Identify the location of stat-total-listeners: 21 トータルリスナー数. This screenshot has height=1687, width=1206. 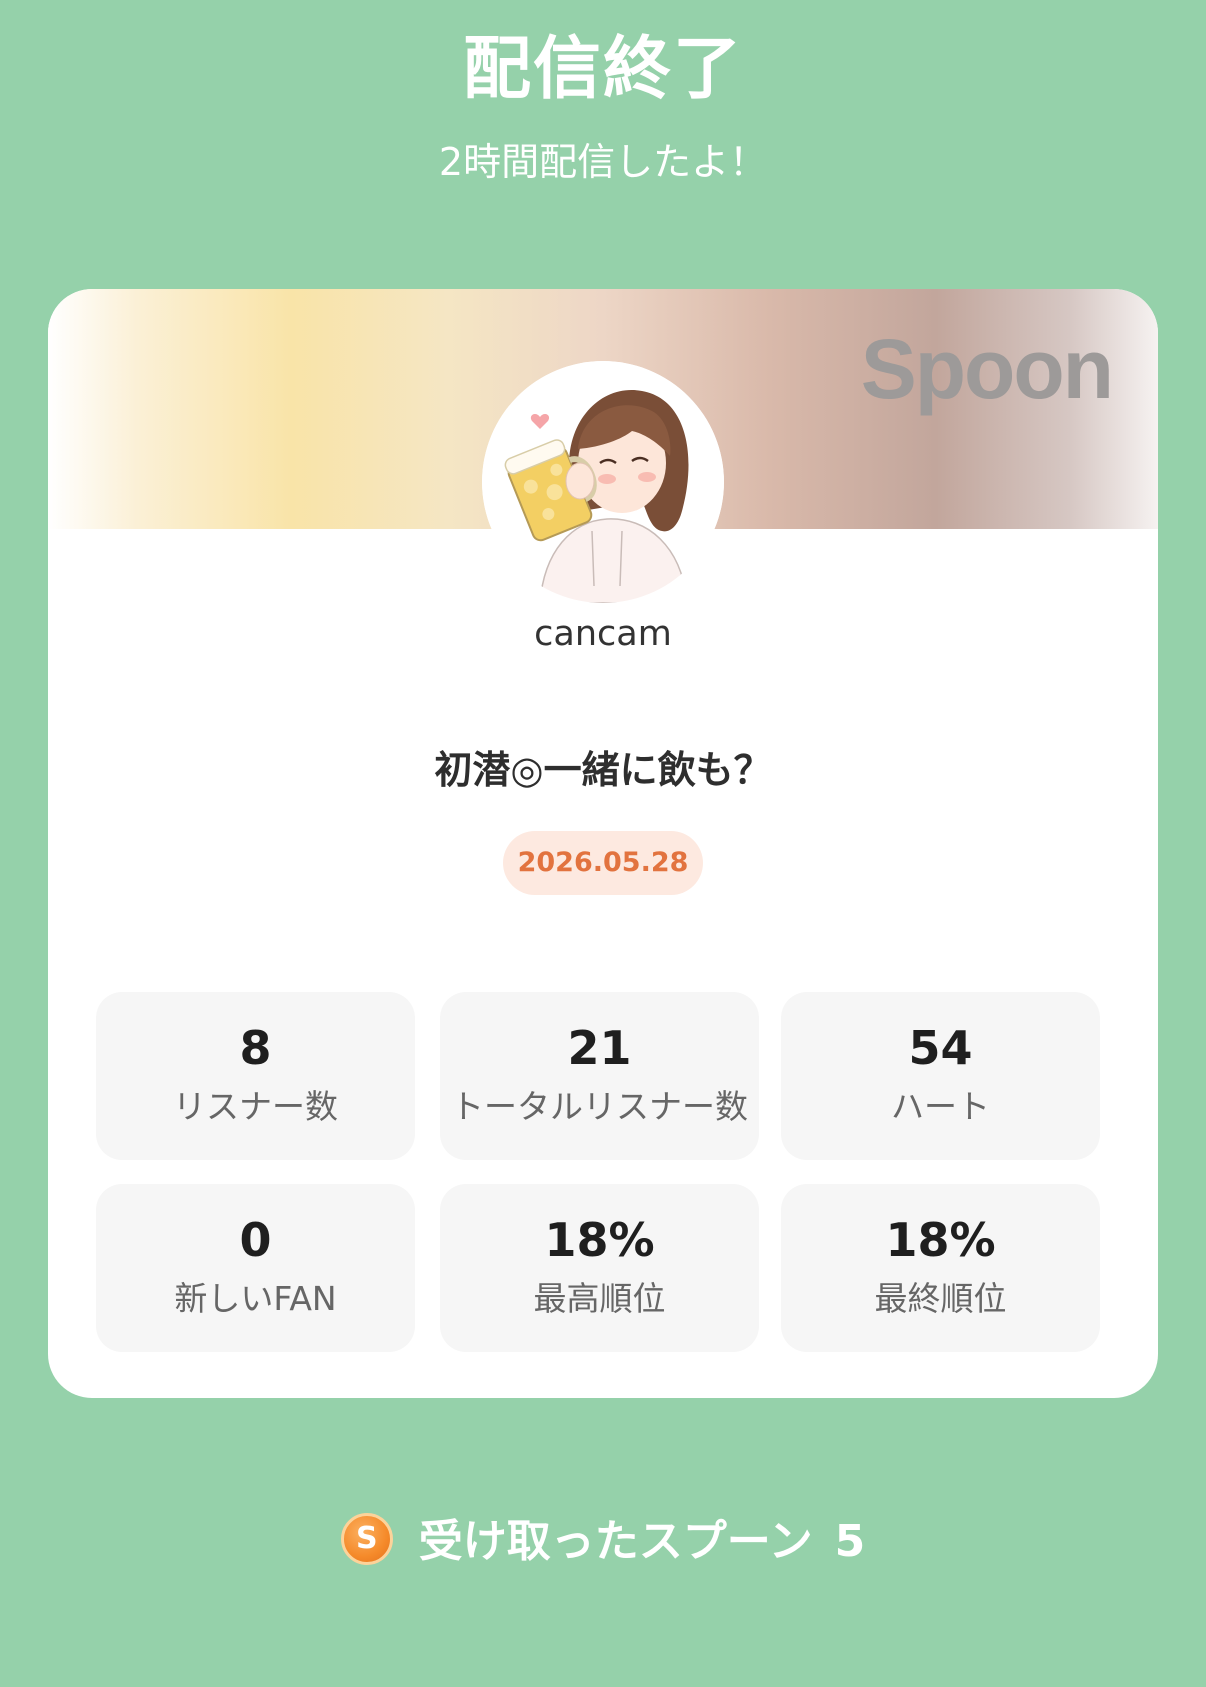
(599, 1076).